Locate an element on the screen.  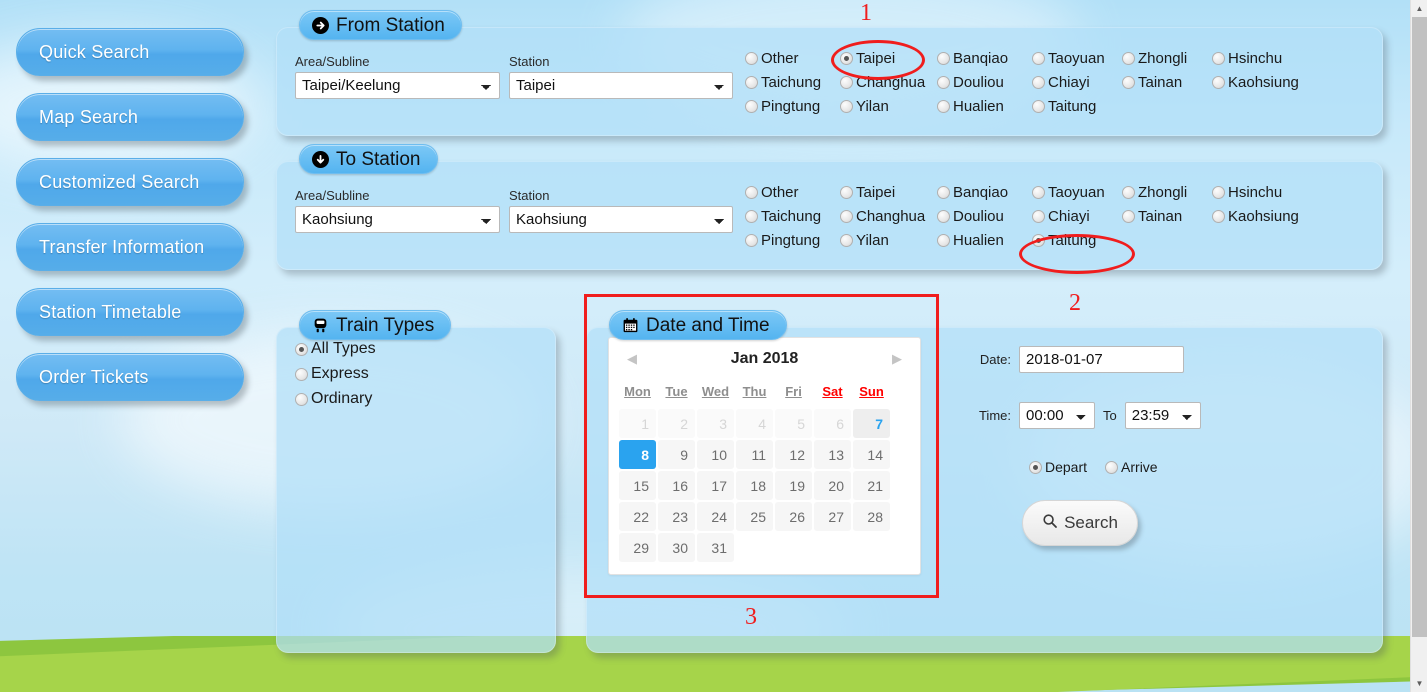
calendar-day: 11 is located at coordinates (754, 454).